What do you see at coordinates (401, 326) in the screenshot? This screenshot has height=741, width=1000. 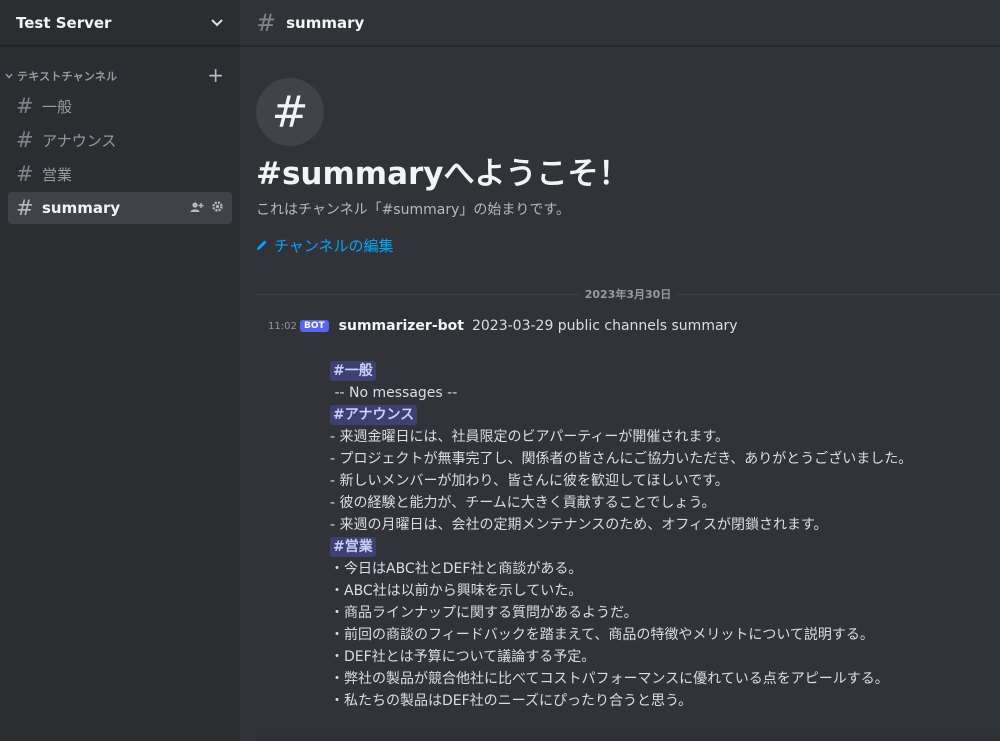 I see `message-author: summarizer-bot` at bounding box center [401, 326].